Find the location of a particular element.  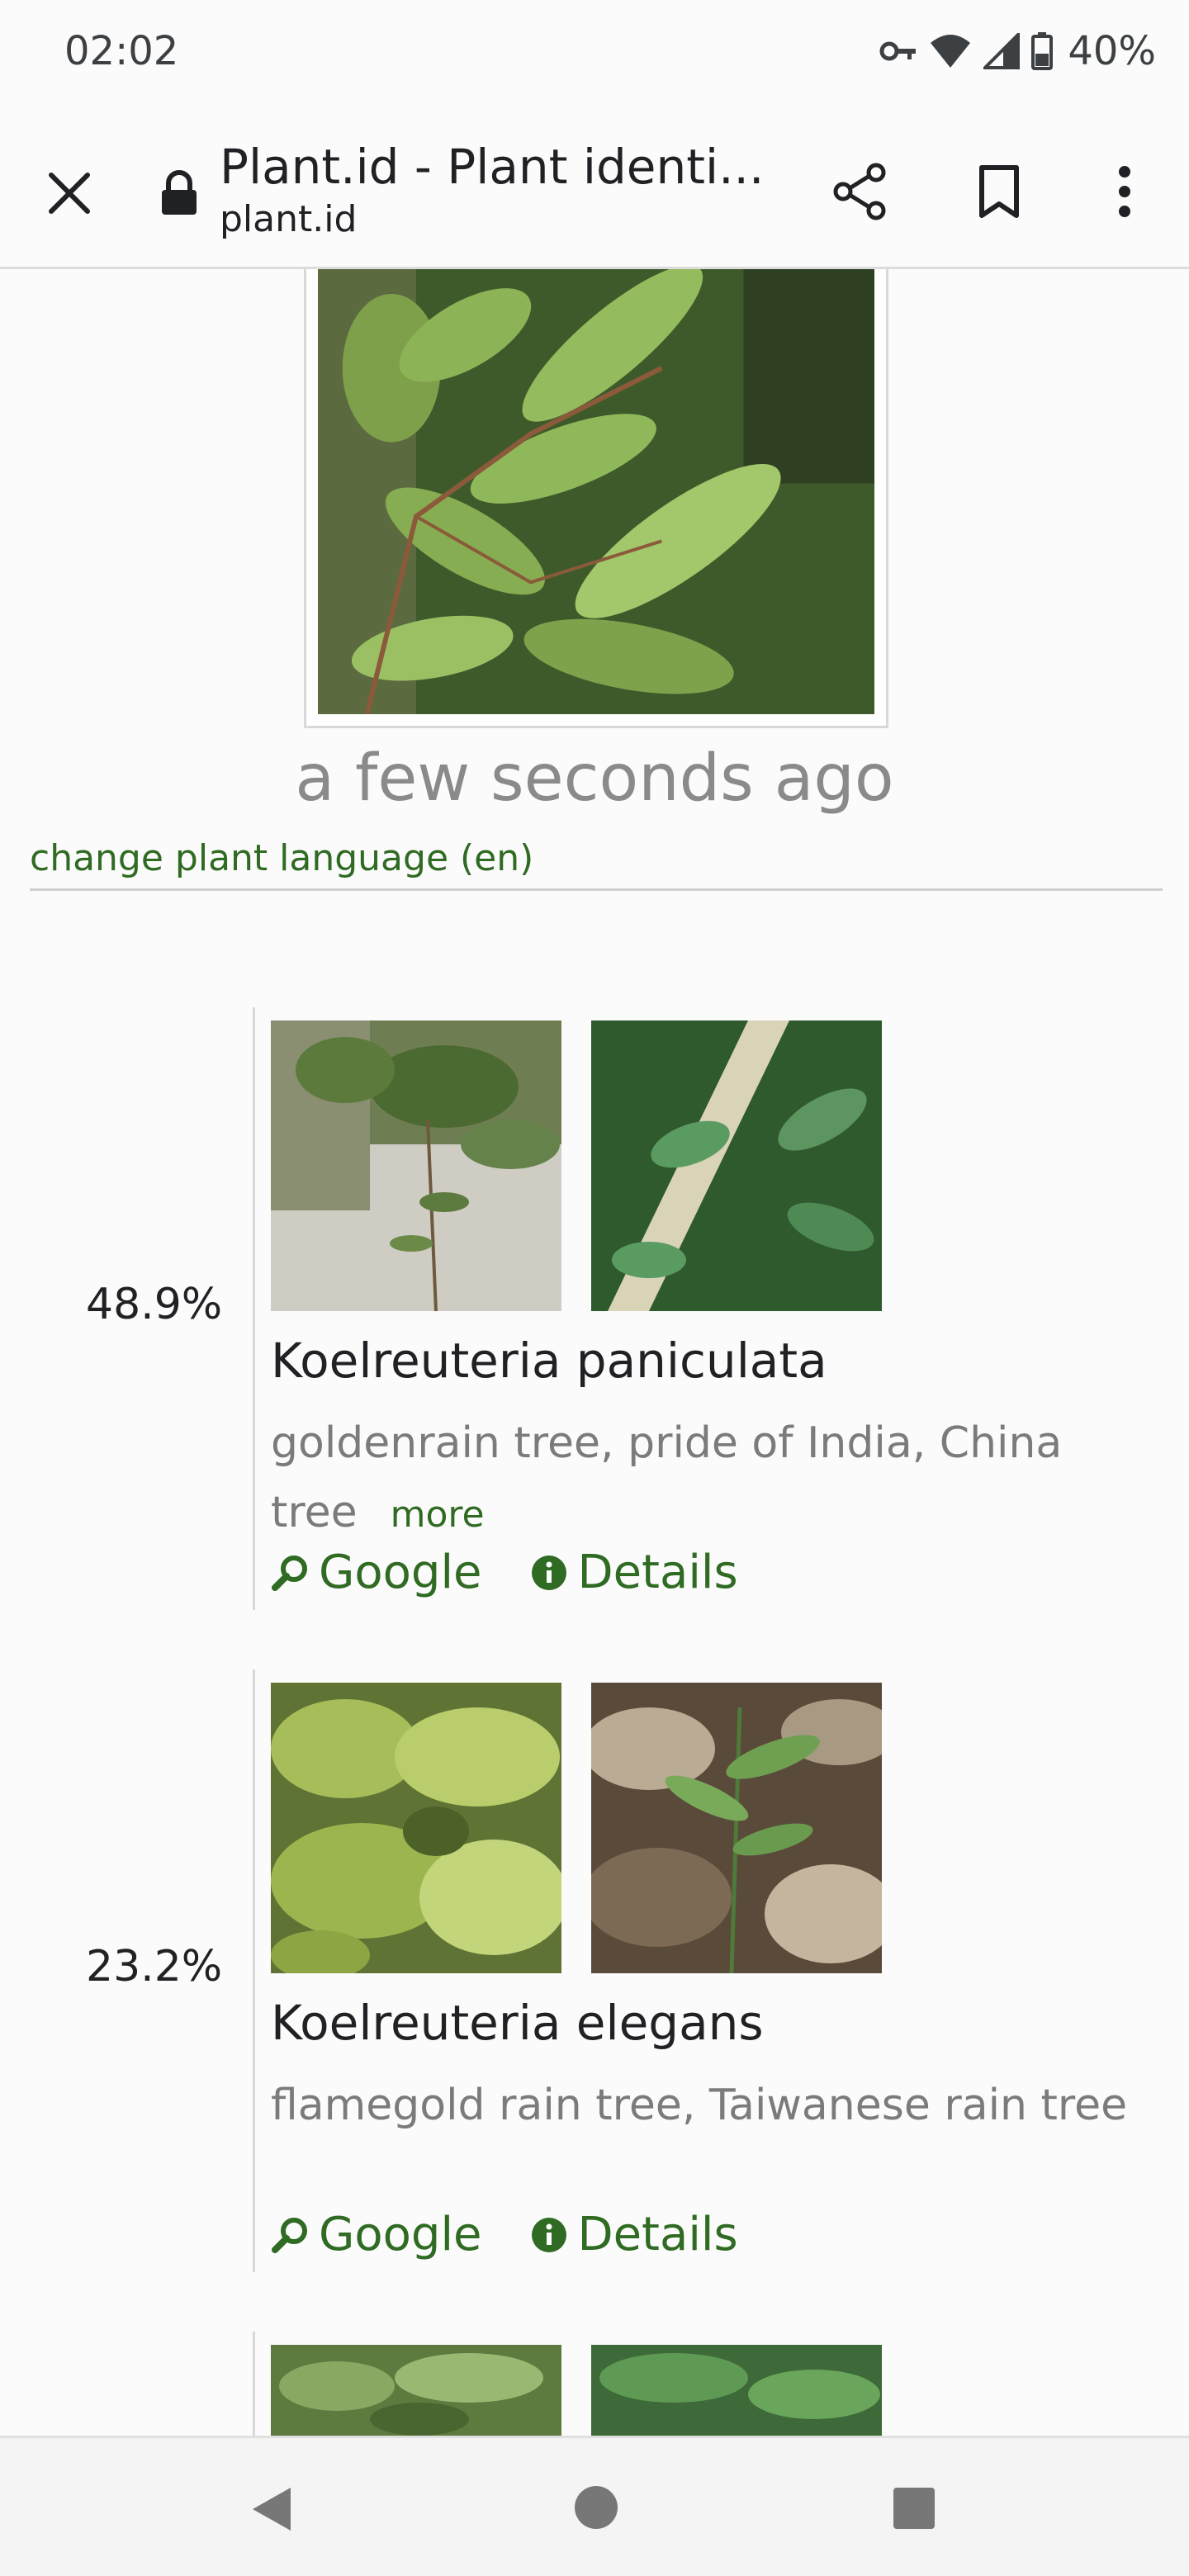

probability: 48.9% is located at coordinates (154, 1304).